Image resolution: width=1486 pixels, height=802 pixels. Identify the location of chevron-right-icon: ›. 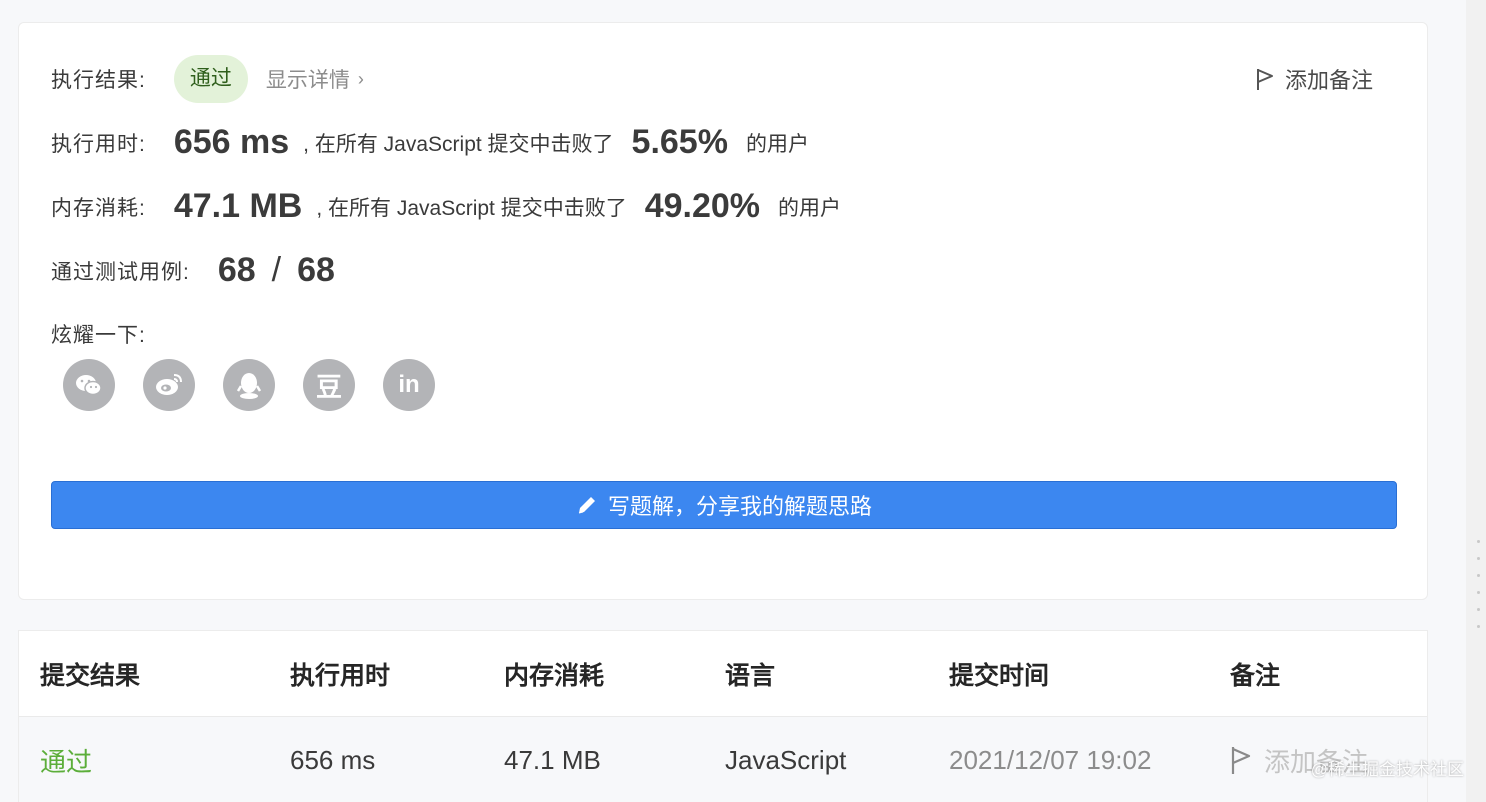
(360, 78).